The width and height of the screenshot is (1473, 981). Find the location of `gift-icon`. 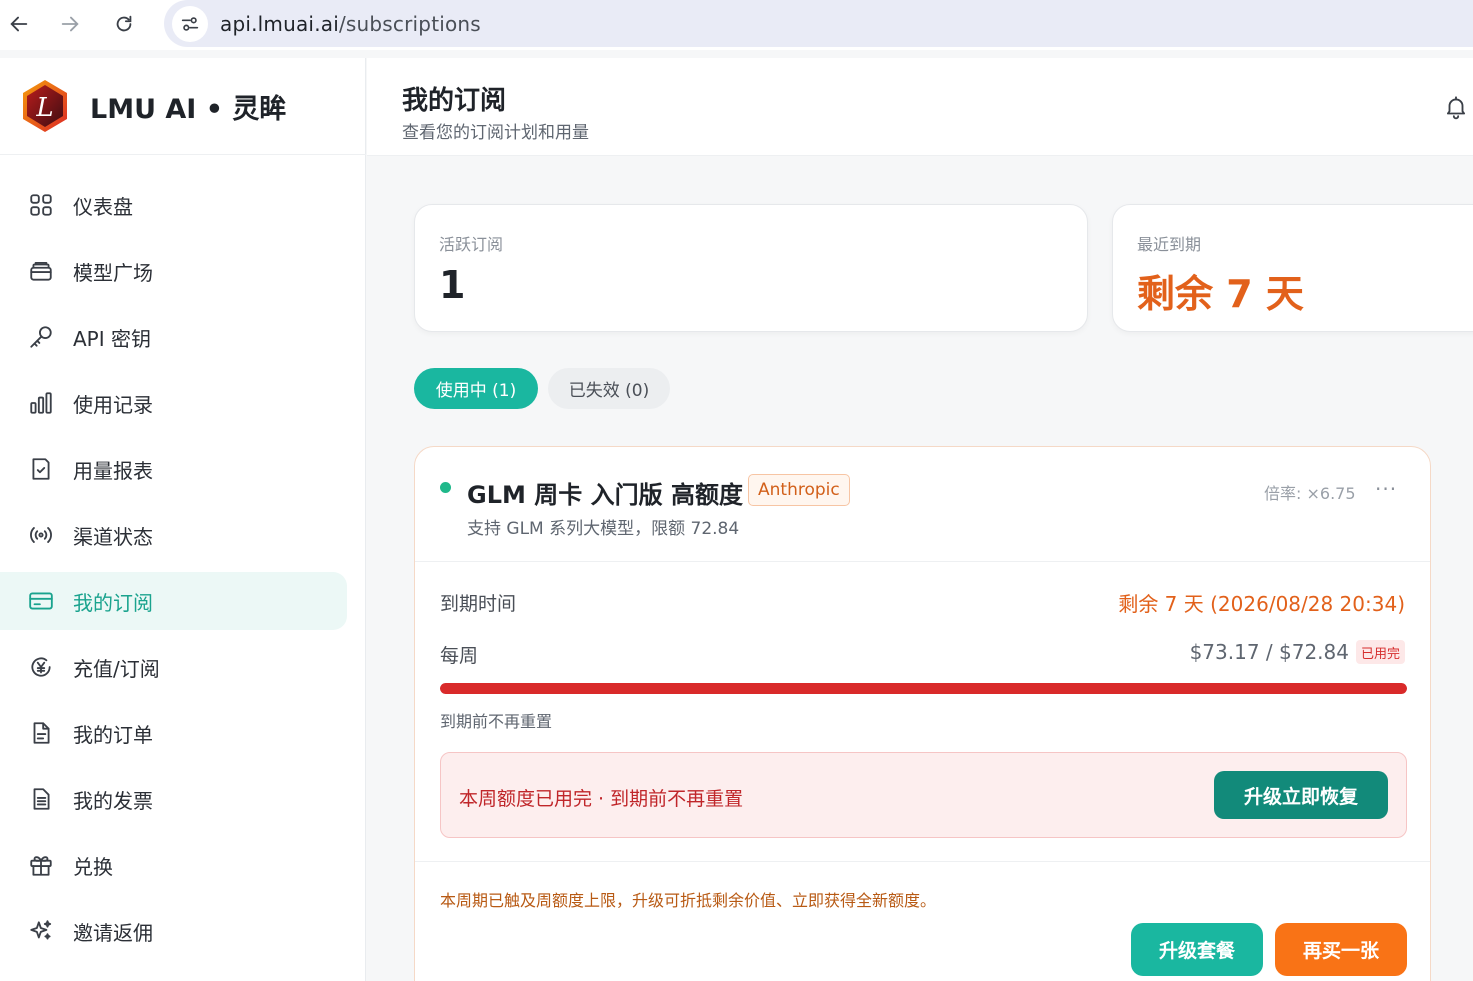

gift-icon is located at coordinates (41, 865).